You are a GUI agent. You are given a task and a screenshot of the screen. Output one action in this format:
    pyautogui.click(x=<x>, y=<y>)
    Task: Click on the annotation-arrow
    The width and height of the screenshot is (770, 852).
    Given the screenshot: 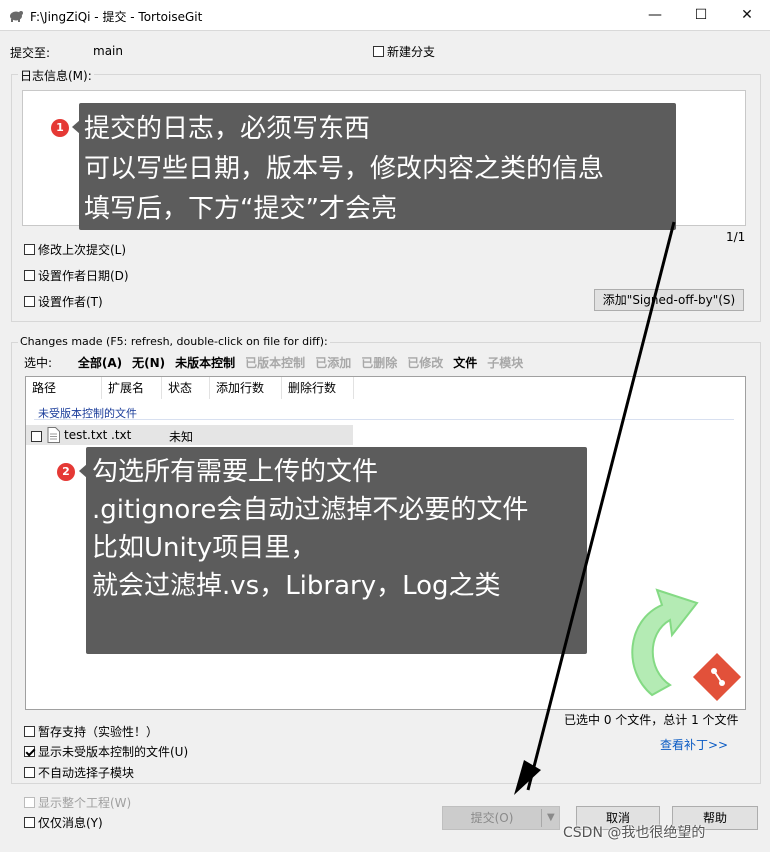 What is the action you would take?
    pyautogui.click(x=595, y=508)
    